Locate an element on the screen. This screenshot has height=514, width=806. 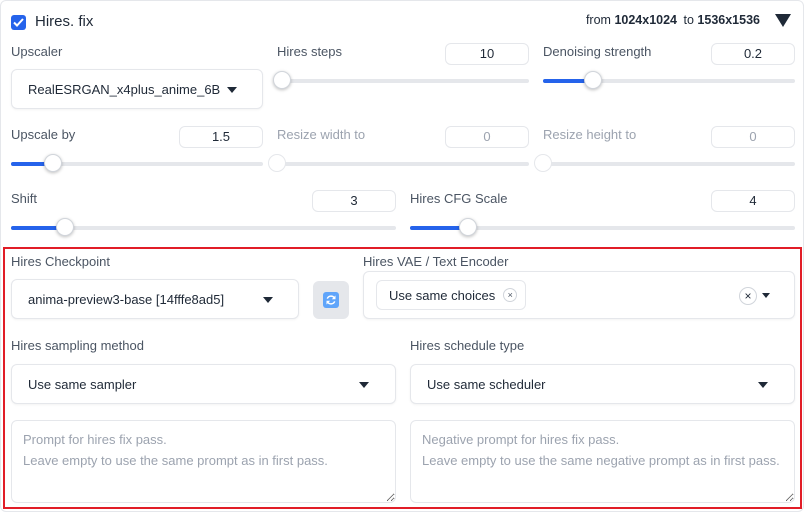
upscaler-label: Upscaler is located at coordinates (37, 51).